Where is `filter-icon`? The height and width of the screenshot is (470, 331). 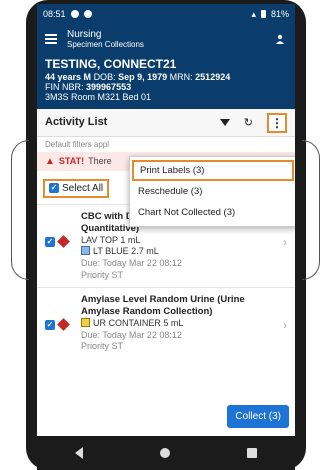
filter-icon is located at coordinates (224, 123).